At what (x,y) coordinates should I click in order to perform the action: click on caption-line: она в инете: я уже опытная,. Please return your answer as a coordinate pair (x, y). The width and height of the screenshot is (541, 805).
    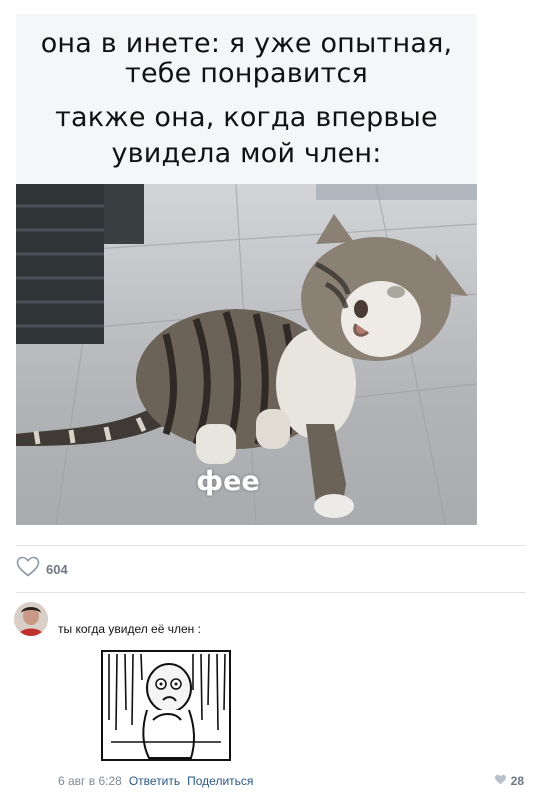
    Looking at the image, I should click on (246, 43).